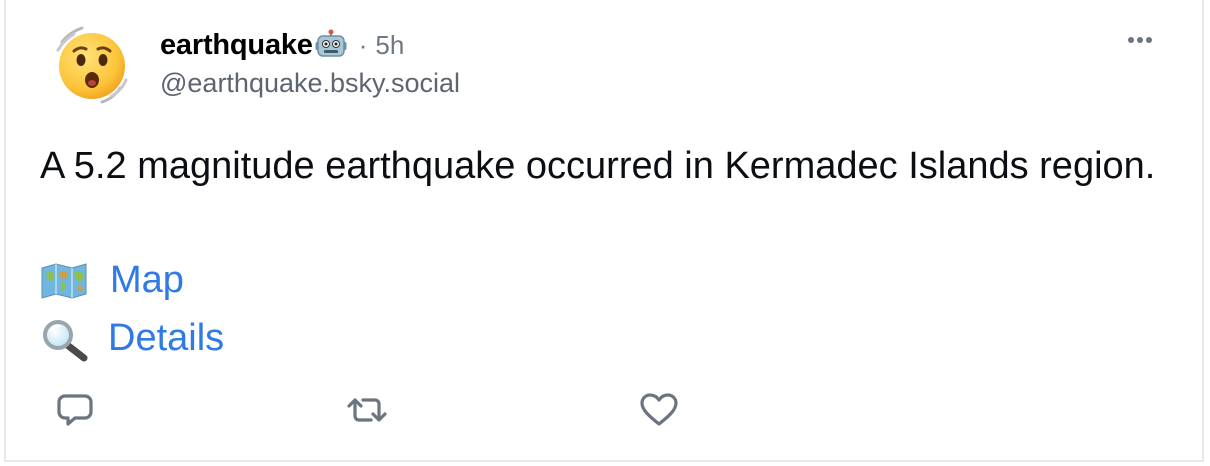  I want to click on details-link: Details, so click(166, 338).